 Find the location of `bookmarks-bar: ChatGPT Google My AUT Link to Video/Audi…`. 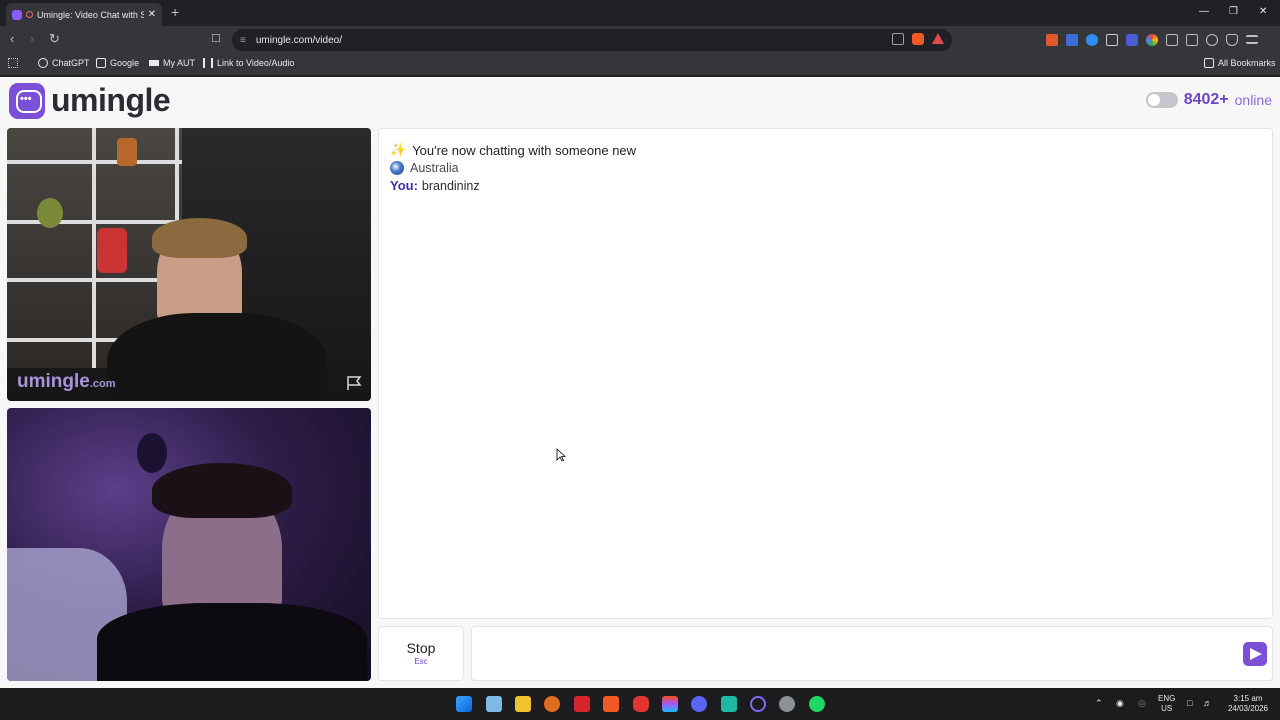

bookmarks-bar: ChatGPT Google My AUT Link to Video/Audi… is located at coordinates (640, 65).